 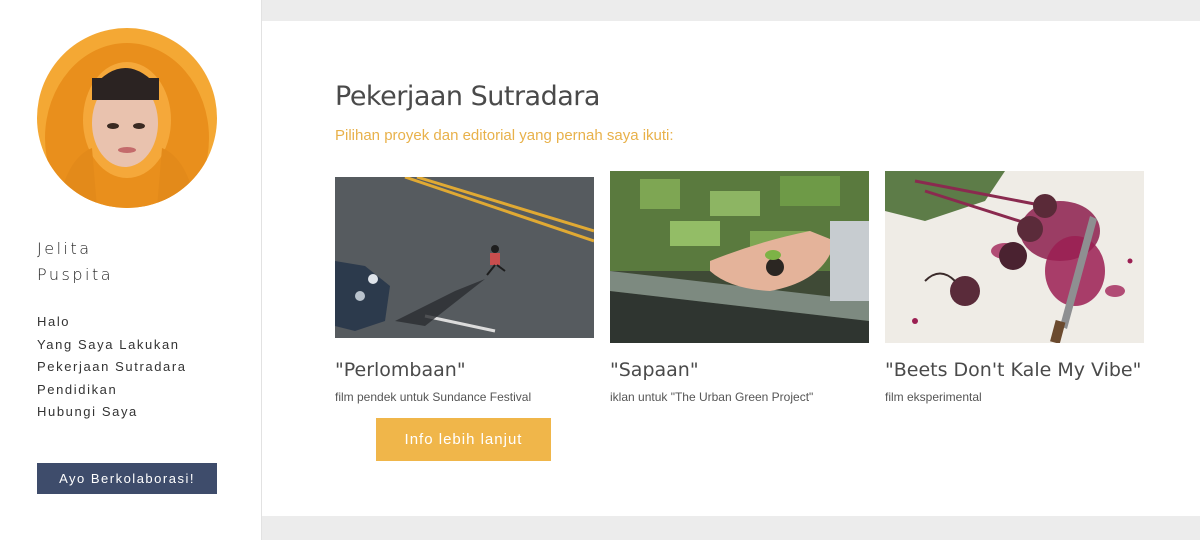 I want to click on project-description: film eksperimental, so click(x=933, y=397).